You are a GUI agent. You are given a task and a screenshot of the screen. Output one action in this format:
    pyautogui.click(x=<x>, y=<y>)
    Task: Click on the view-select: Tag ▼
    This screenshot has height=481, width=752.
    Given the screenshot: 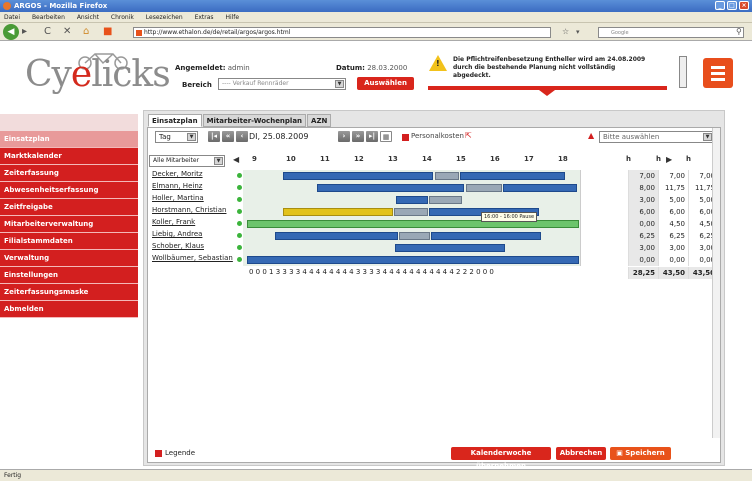 What is the action you would take?
    pyautogui.click(x=176, y=137)
    